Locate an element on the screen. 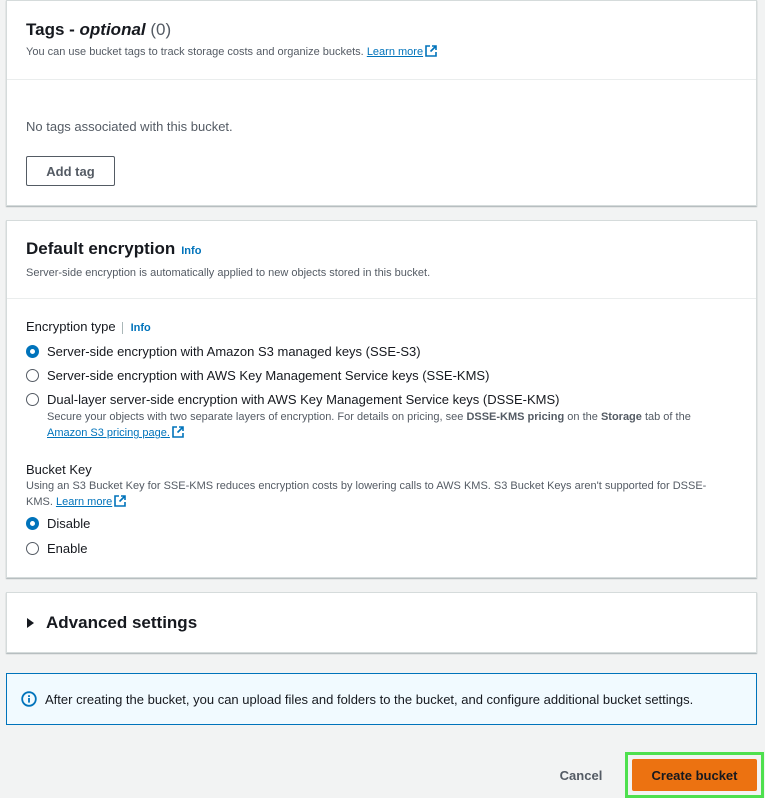  radio-bucket-key-enable: Enable is located at coordinates (56, 548).